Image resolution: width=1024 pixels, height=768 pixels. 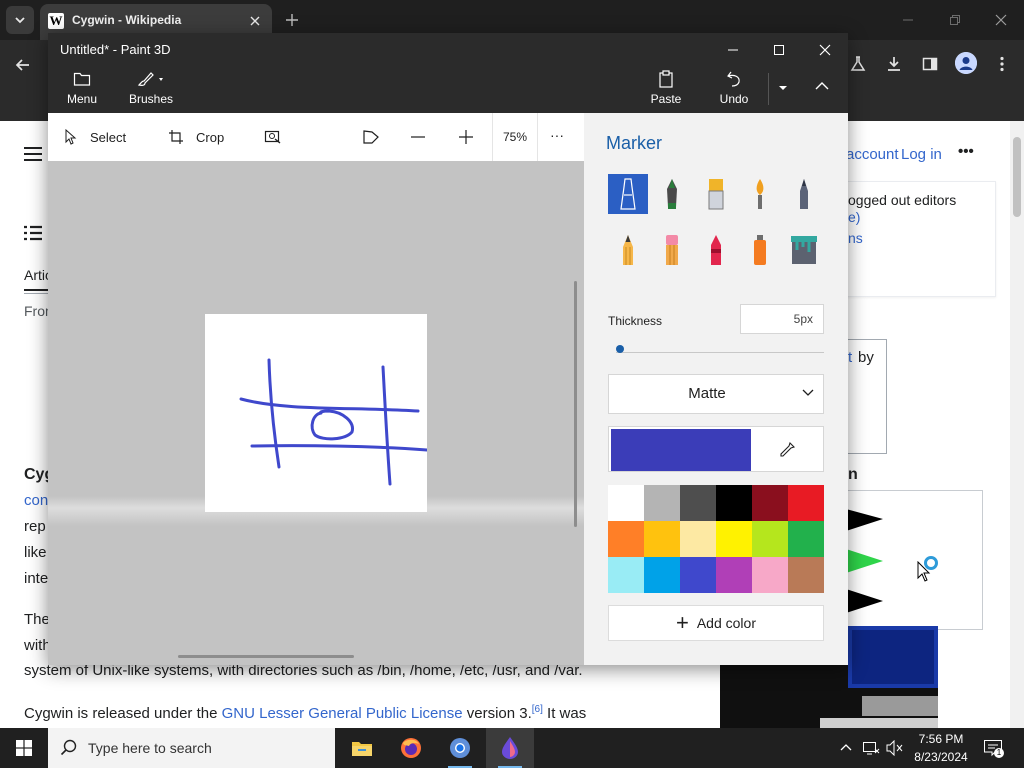 I want to click on tab-search-button, so click(x=20, y=20).